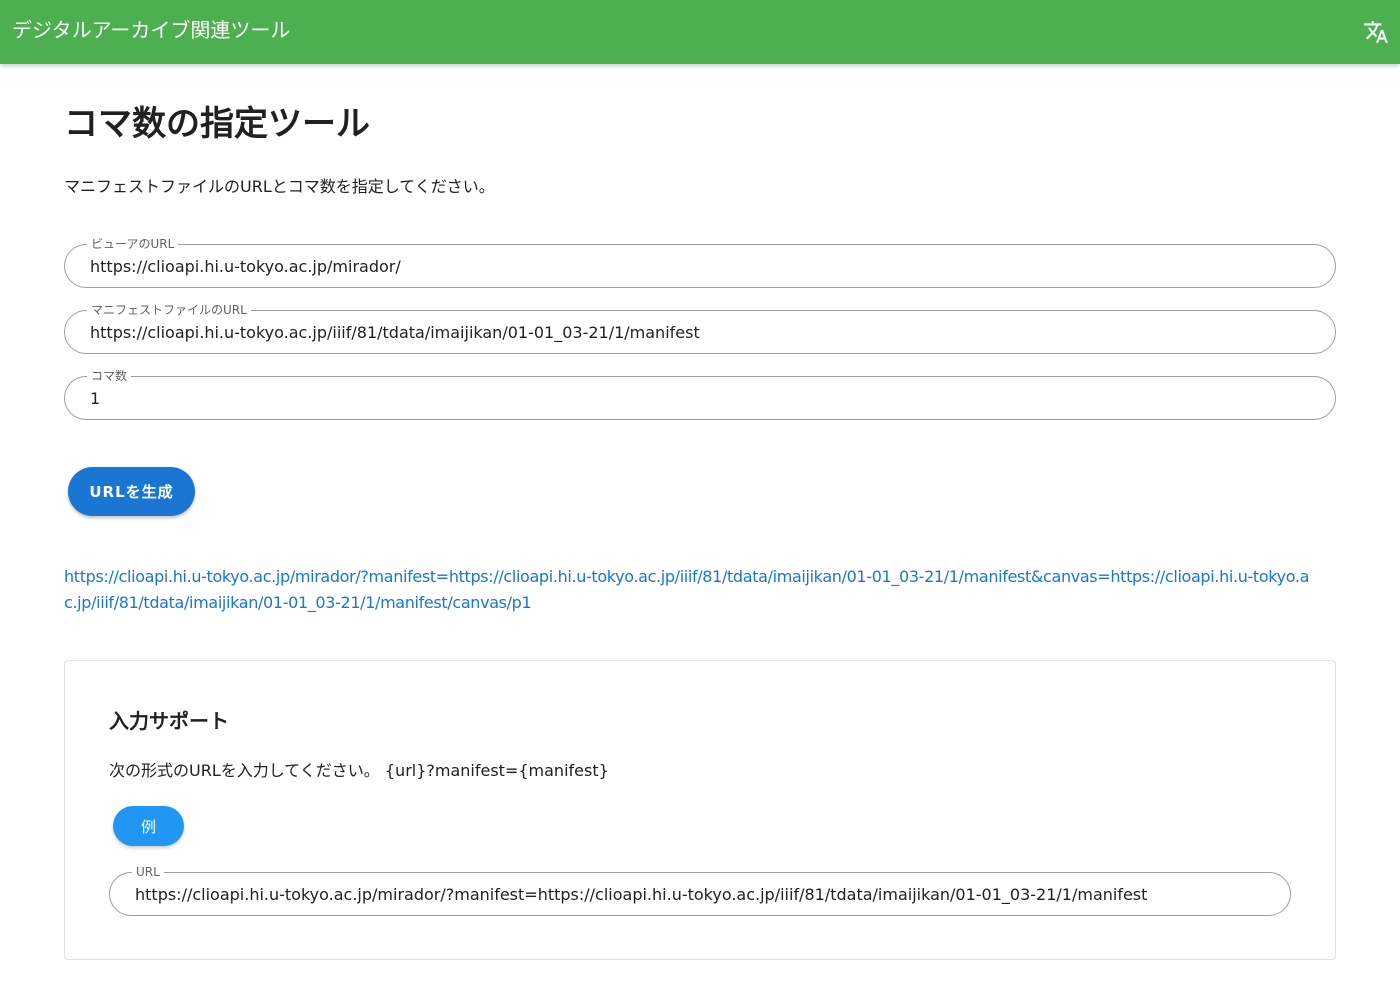 The image size is (1400, 993). What do you see at coordinates (702, 398) in the screenshot?
I see `frame-count-input` at bounding box center [702, 398].